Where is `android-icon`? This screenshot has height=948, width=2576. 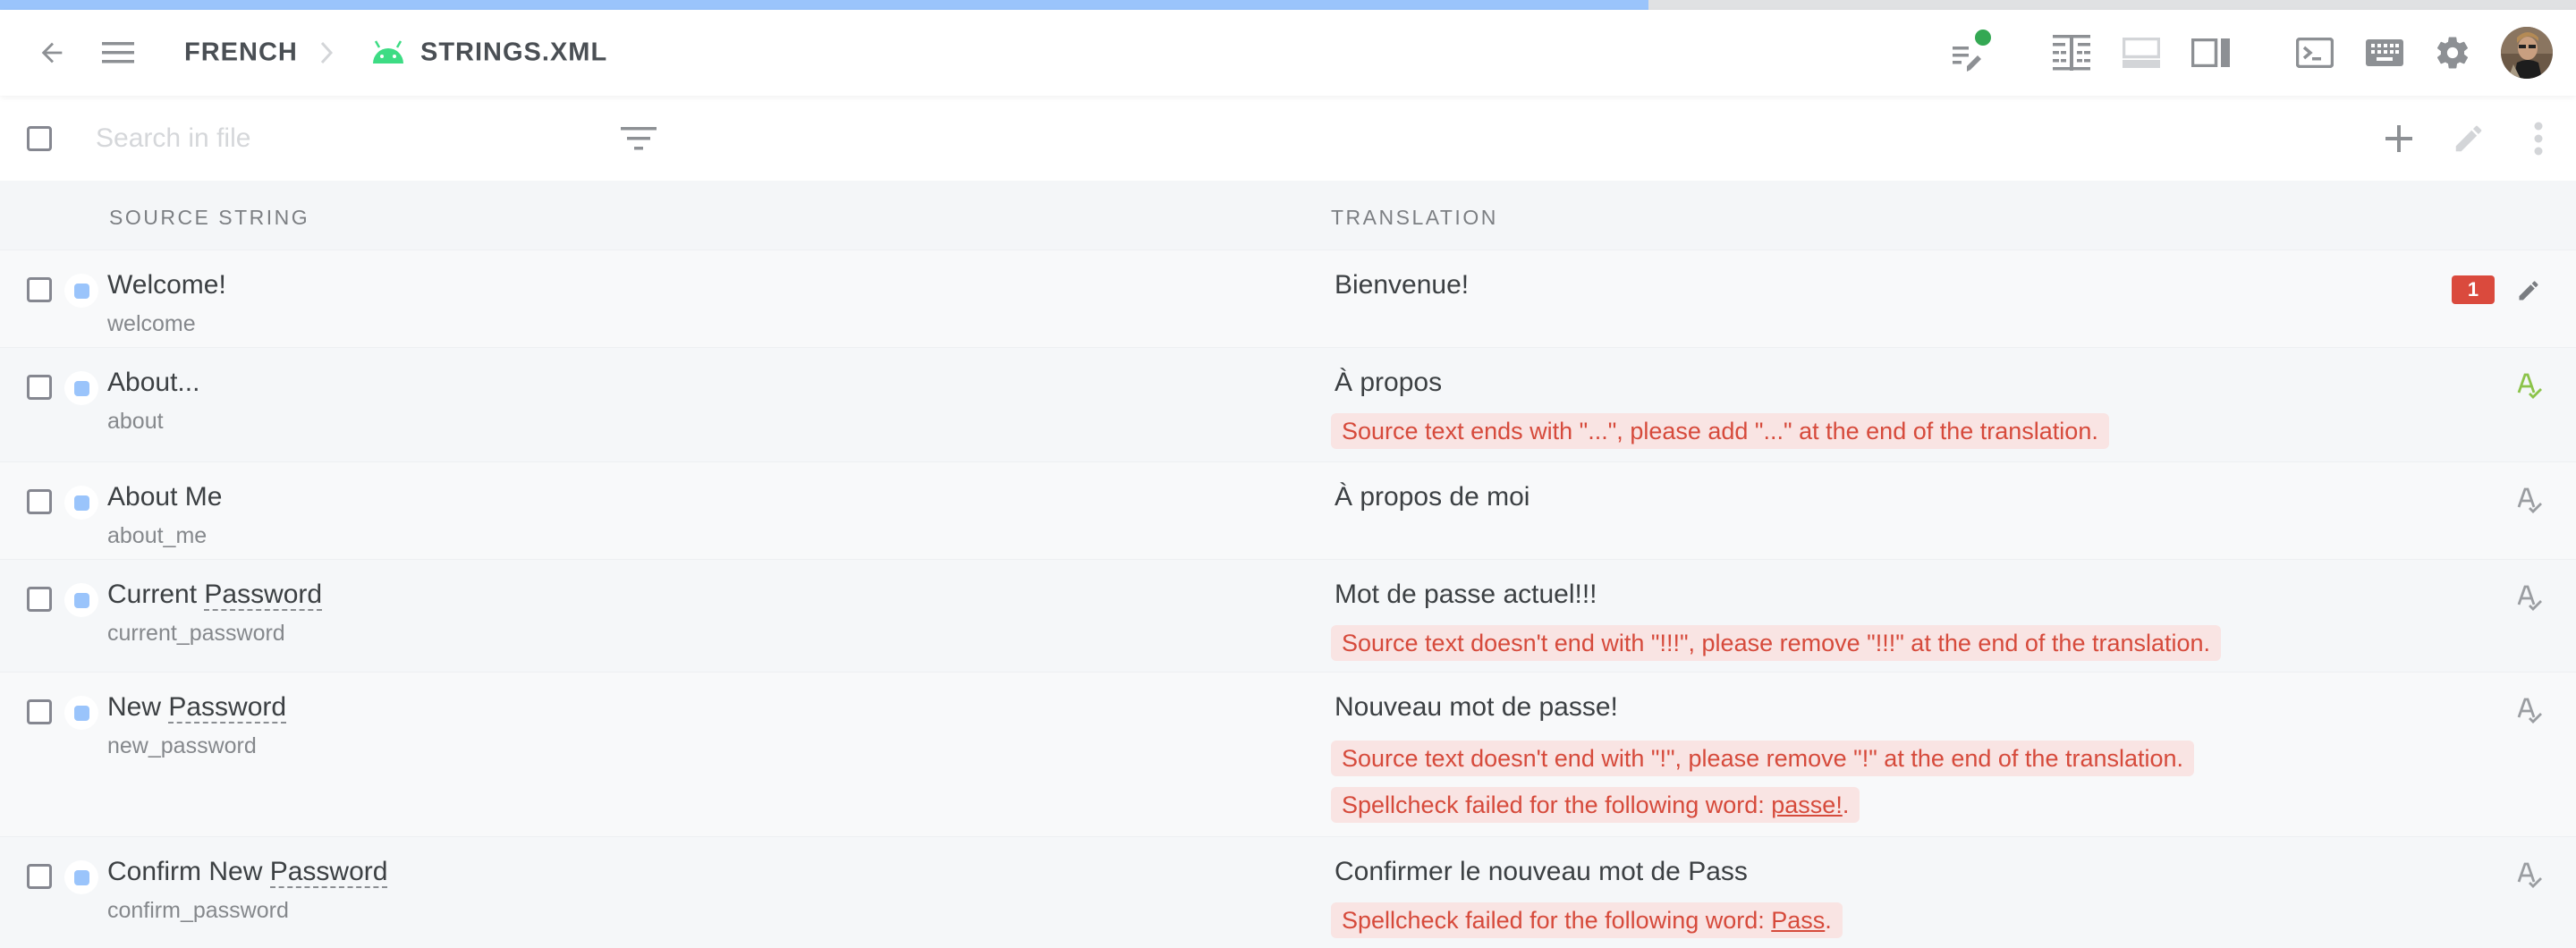 android-icon is located at coordinates (388, 52).